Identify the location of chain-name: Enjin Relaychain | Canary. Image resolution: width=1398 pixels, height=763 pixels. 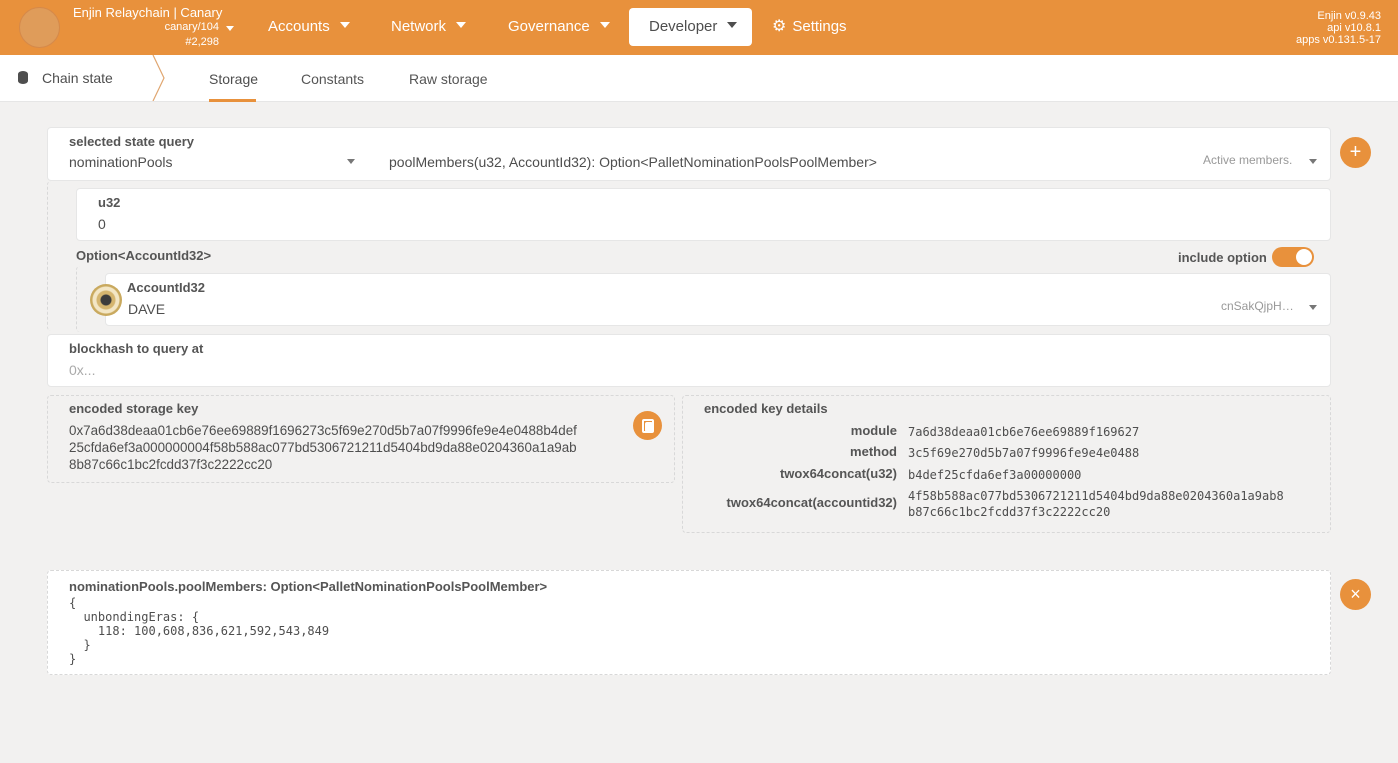
(148, 12).